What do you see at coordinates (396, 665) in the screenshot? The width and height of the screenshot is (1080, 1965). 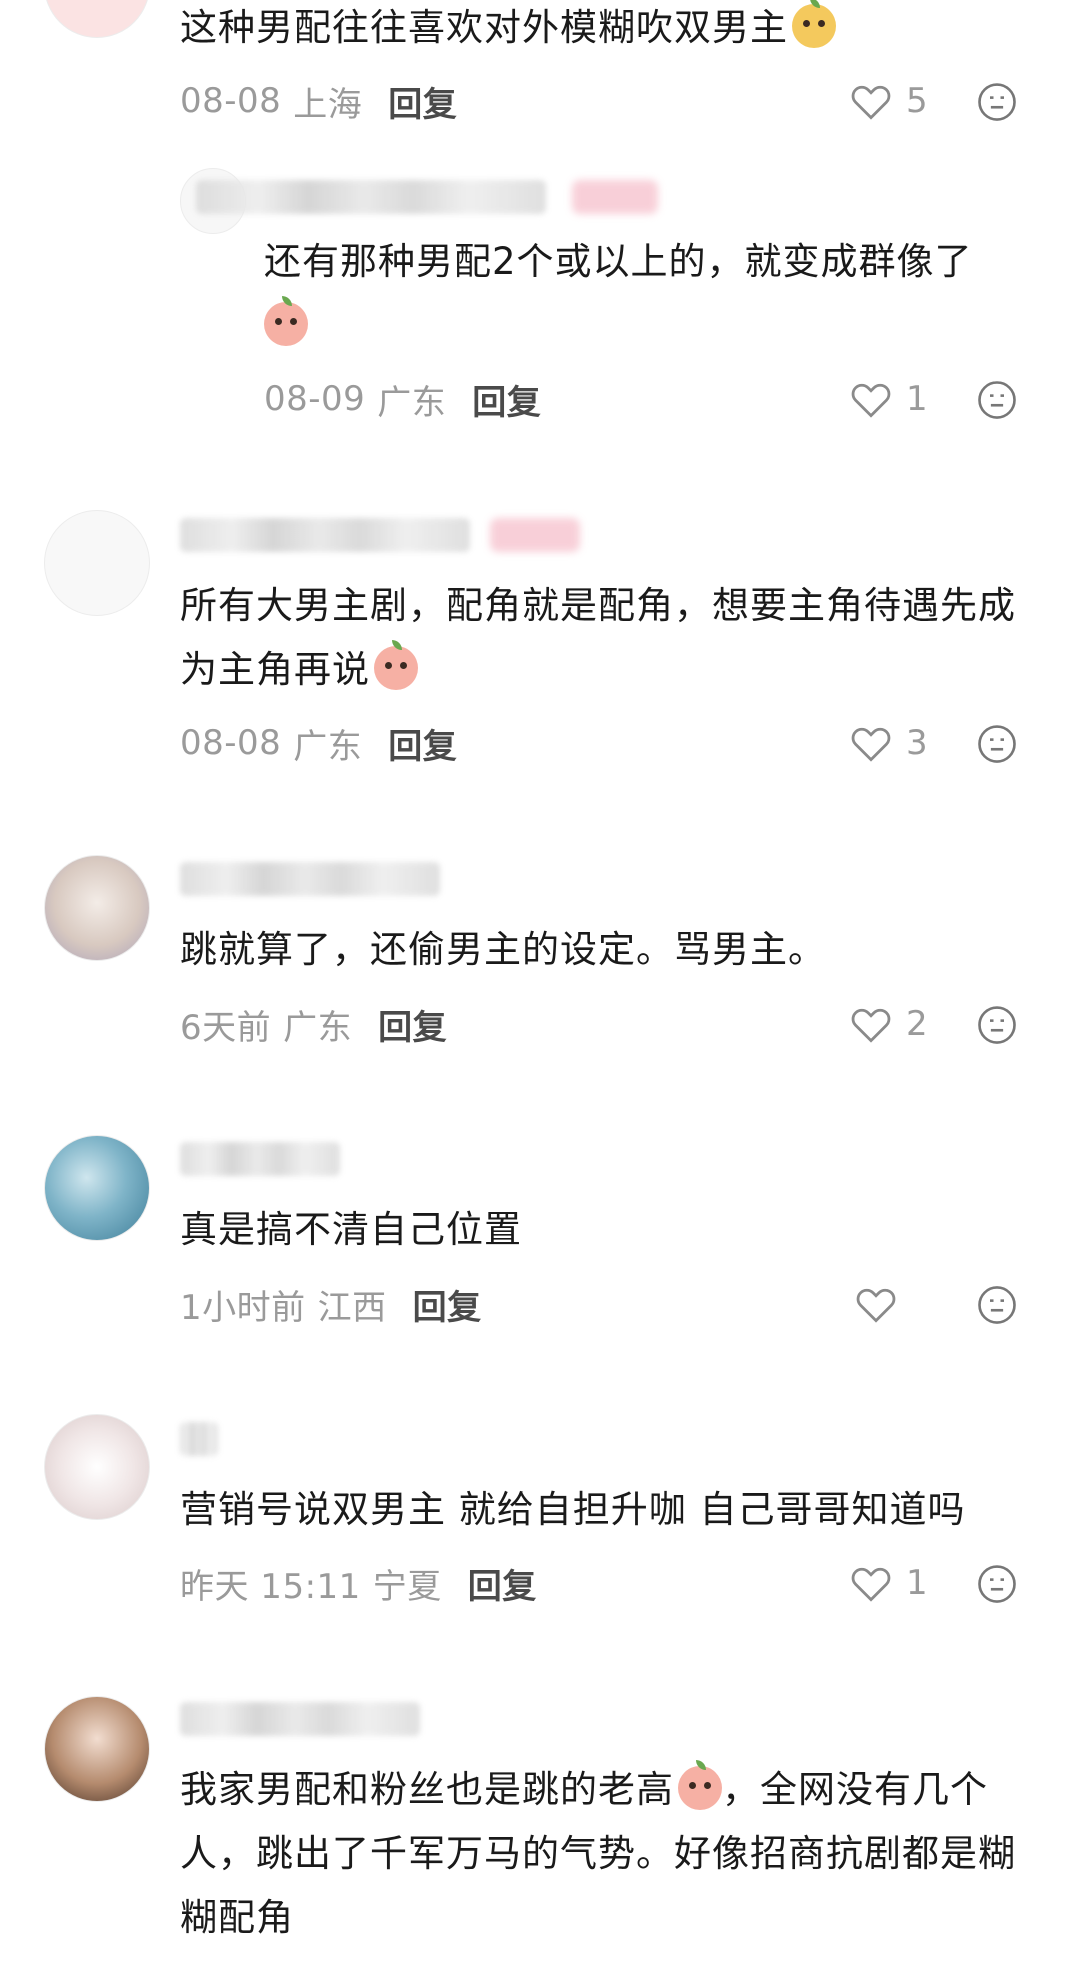 I see `peach-emoji-icon` at bounding box center [396, 665].